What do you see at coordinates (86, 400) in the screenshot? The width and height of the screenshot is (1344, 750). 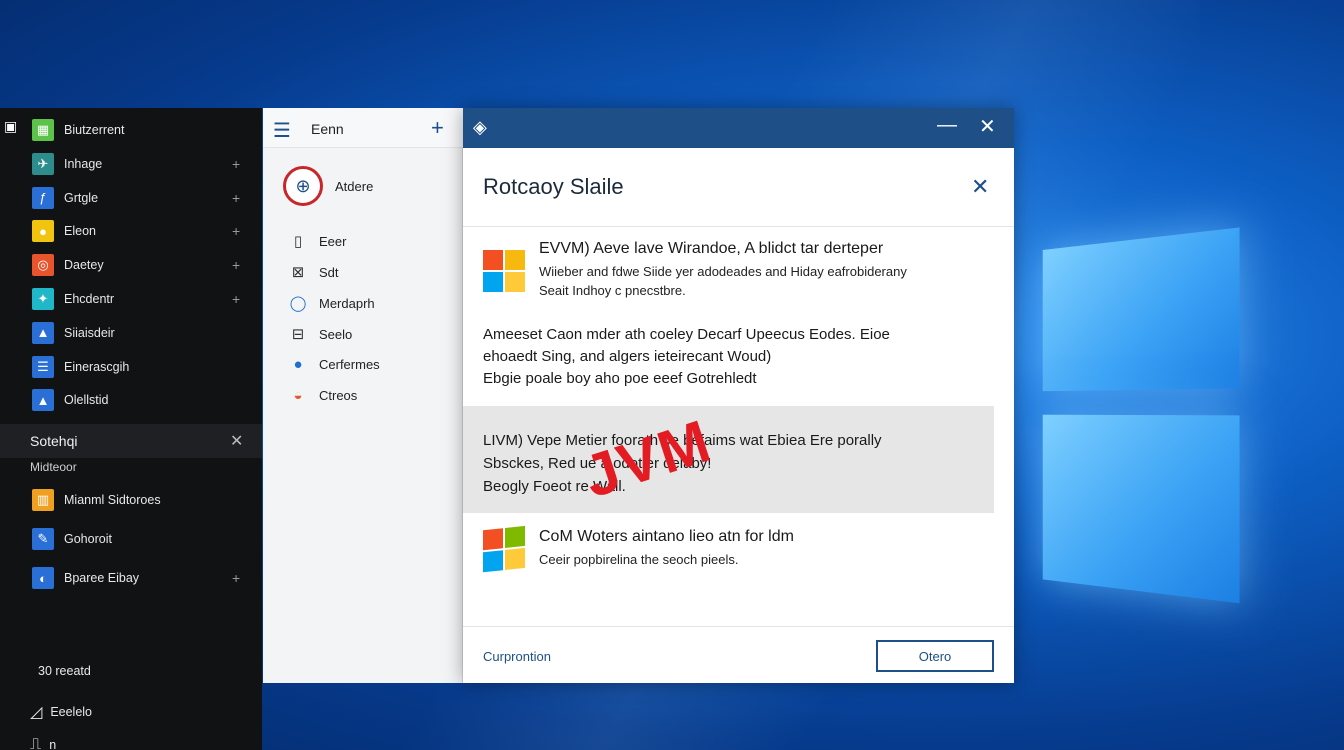 I see `app-label: Olellstid` at bounding box center [86, 400].